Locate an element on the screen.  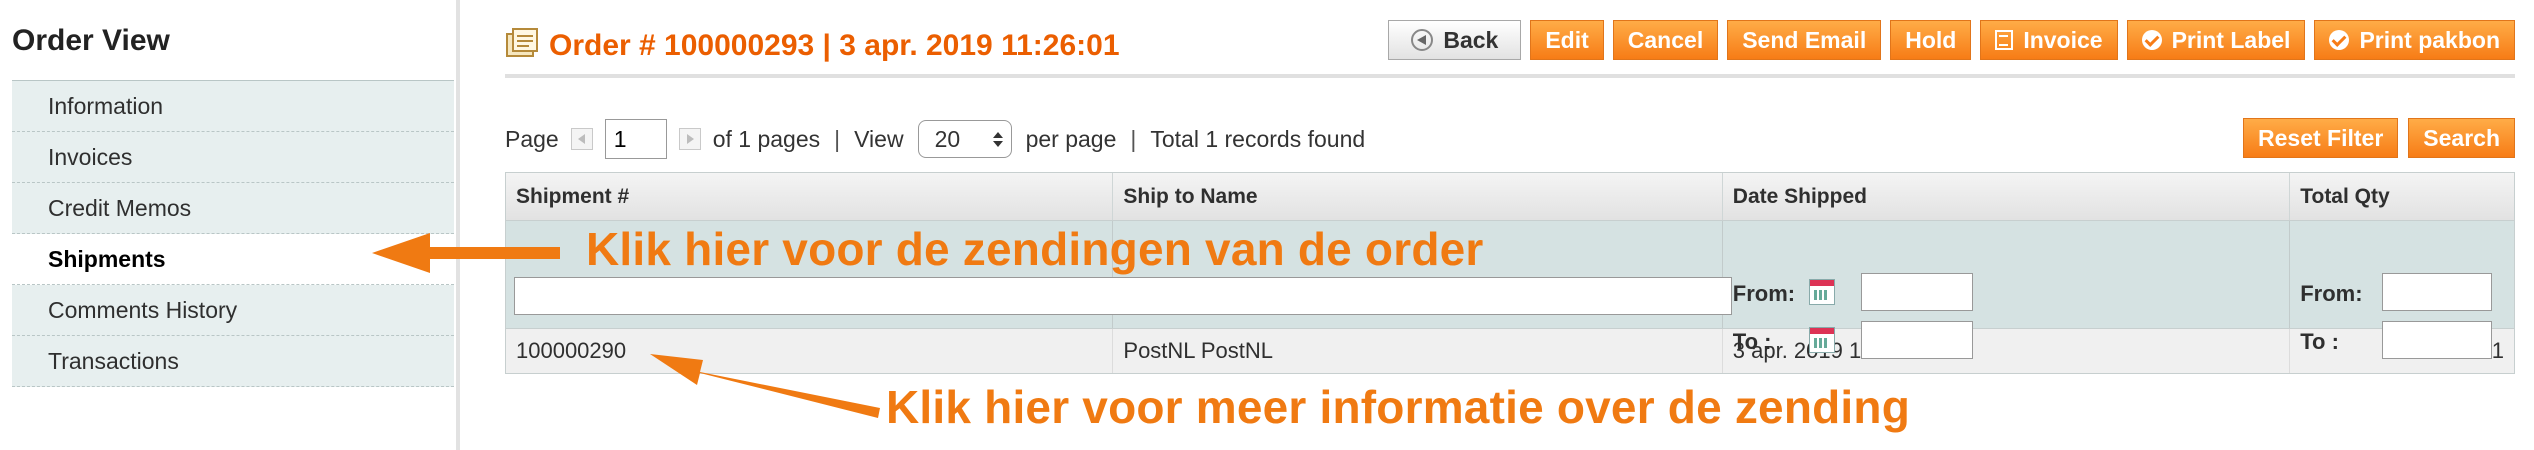
print-pakbon-button: Print pakbon is located at coordinates (2414, 40).